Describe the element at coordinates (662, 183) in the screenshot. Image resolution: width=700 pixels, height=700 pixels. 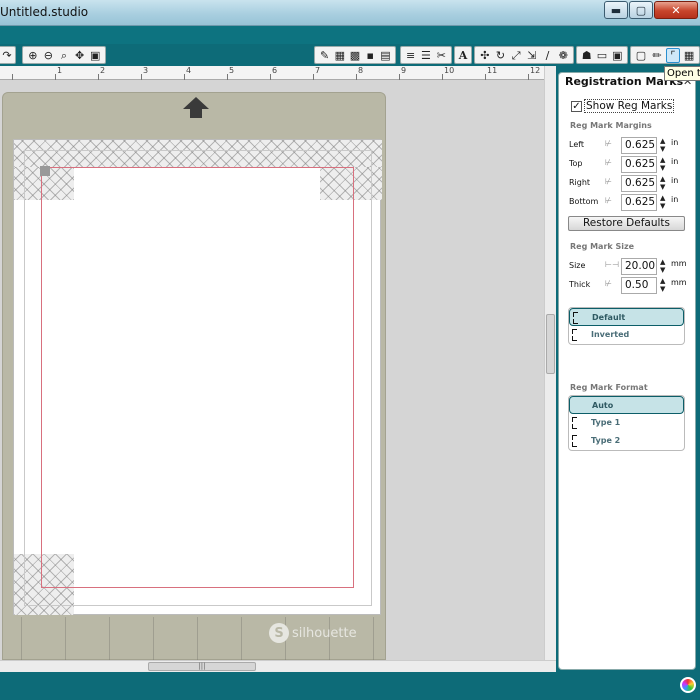
I see `margin-right-spinner: ▲ ▼` at that location.